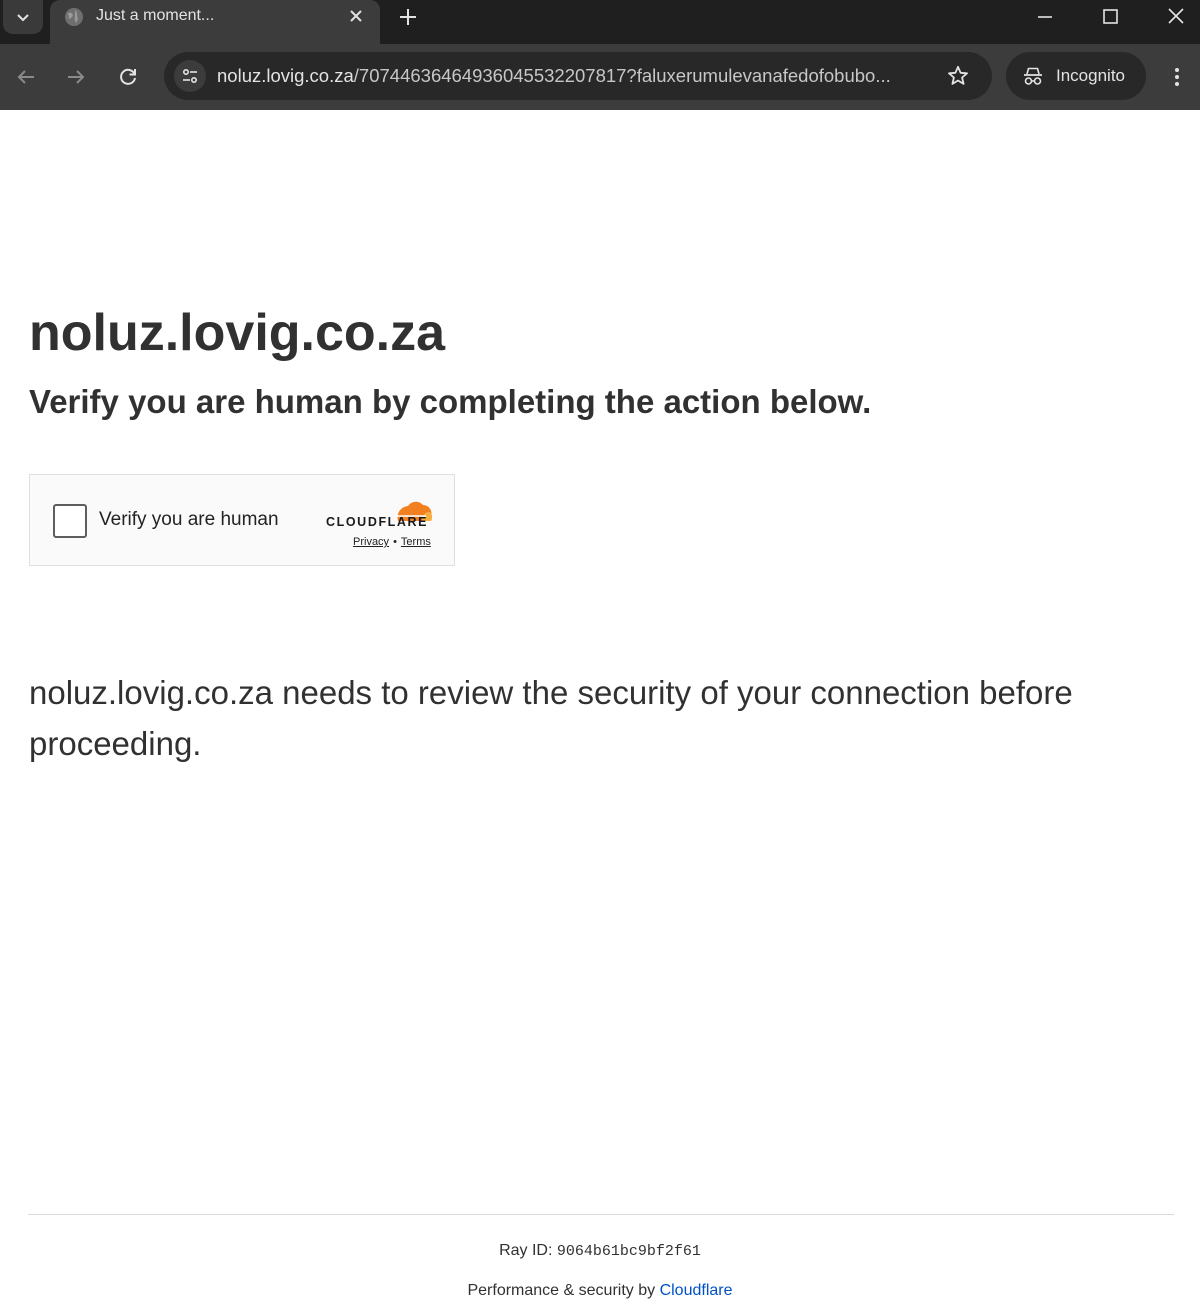  Describe the element at coordinates (377, 522) in the screenshot. I see `cloudflare-wordmark: CLOUDFLARE` at that location.